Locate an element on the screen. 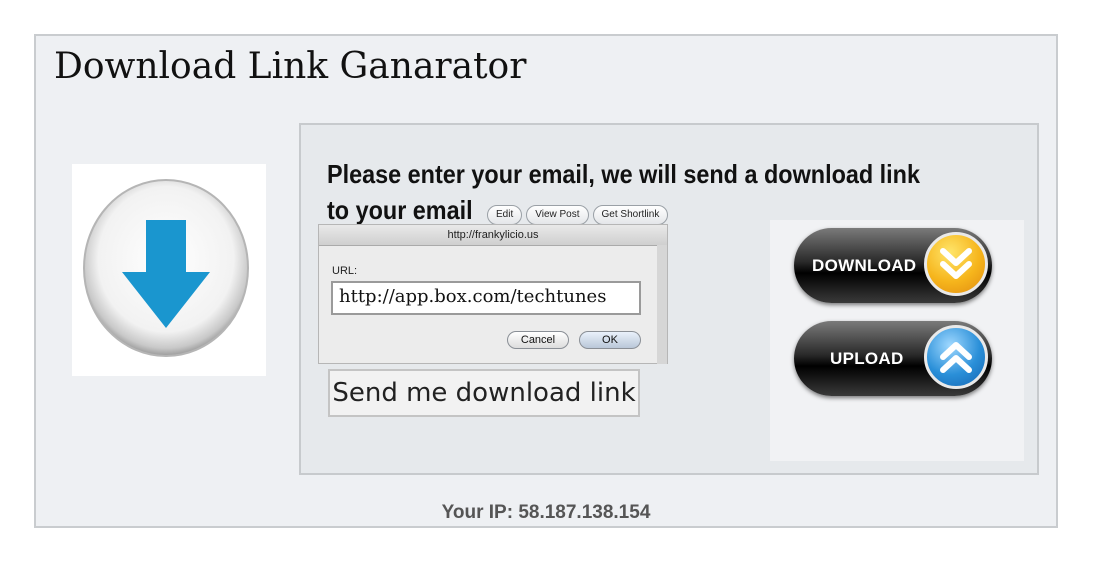  view-post-button: View Post is located at coordinates (557, 215).